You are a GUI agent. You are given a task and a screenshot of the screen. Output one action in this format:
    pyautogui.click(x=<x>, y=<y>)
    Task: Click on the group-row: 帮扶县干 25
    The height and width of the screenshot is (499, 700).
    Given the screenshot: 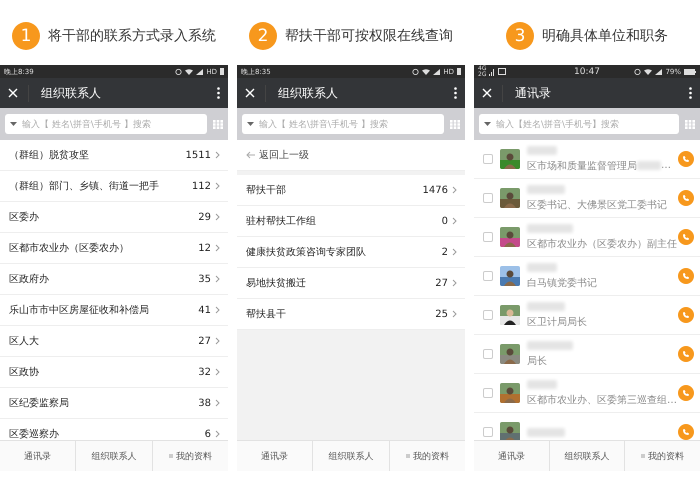 What is the action you would take?
    pyautogui.click(x=351, y=314)
    